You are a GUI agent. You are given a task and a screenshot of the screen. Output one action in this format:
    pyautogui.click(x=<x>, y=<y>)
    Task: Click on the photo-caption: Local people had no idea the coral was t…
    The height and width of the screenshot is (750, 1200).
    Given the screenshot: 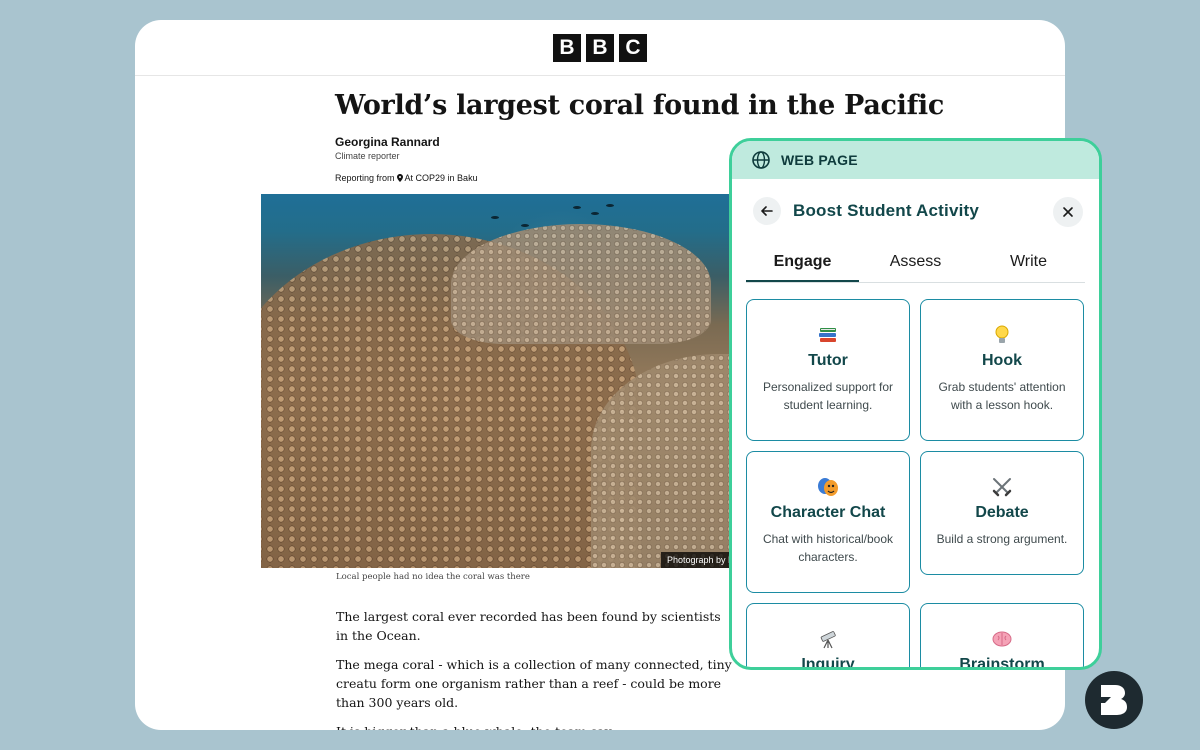 What is the action you would take?
    pyautogui.click(x=433, y=577)
    